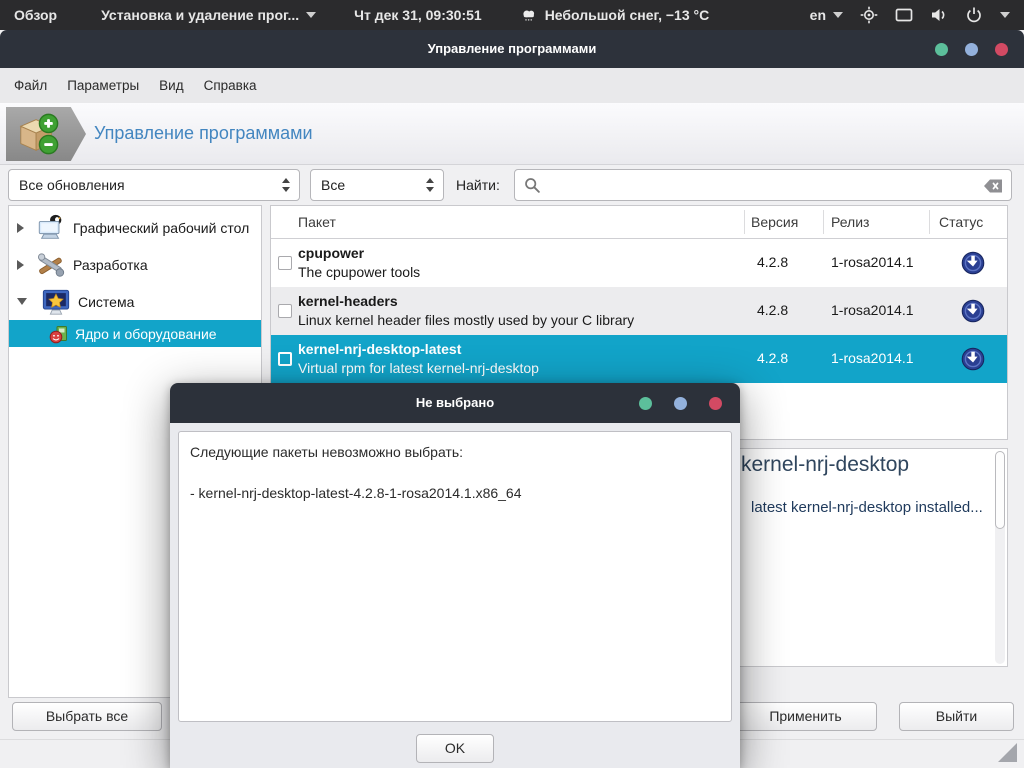 Image resolution: width=1024 pixels, height=768 pixels. Describe the element at coordinates (327, 452) in the screenshot. I see `dialog-message: Следующие пакеты невозможно выбрать:` at that location.